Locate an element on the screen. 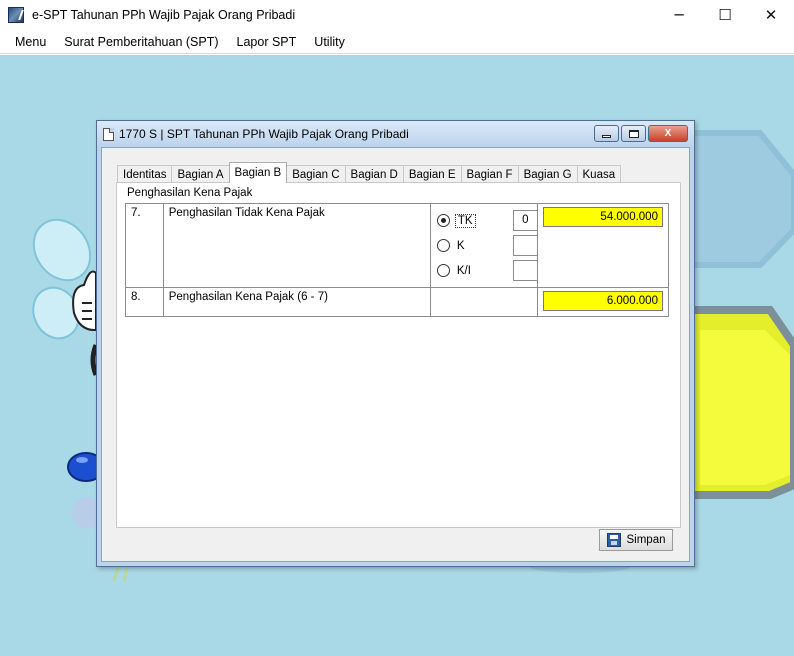 The image size is (794, 656). radio-tk-label: TK is located at coordinates (465, 220).